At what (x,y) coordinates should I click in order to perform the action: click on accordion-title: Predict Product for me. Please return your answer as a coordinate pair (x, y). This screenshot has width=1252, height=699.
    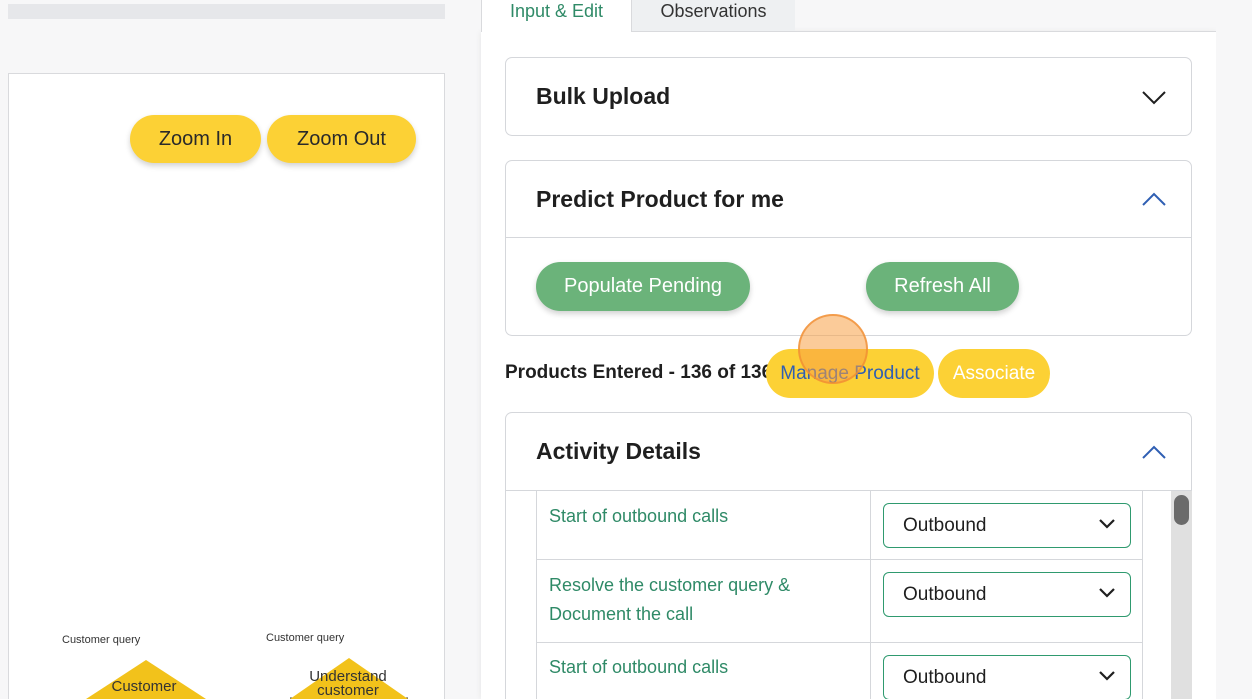
    Looking at the image, I should click on (660, 198).